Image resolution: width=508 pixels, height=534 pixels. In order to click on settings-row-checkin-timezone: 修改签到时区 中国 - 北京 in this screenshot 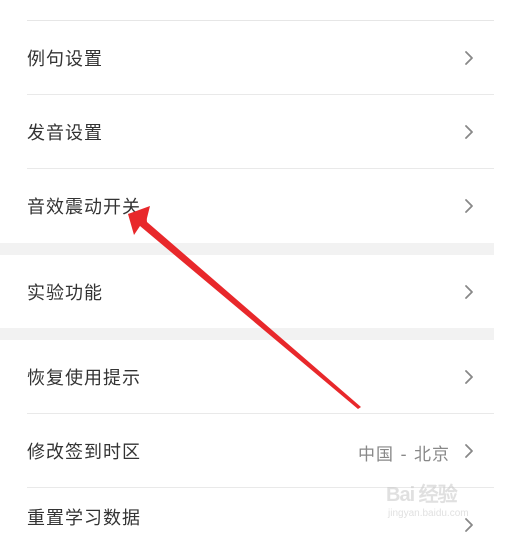, I will do `click(247, 450)`.